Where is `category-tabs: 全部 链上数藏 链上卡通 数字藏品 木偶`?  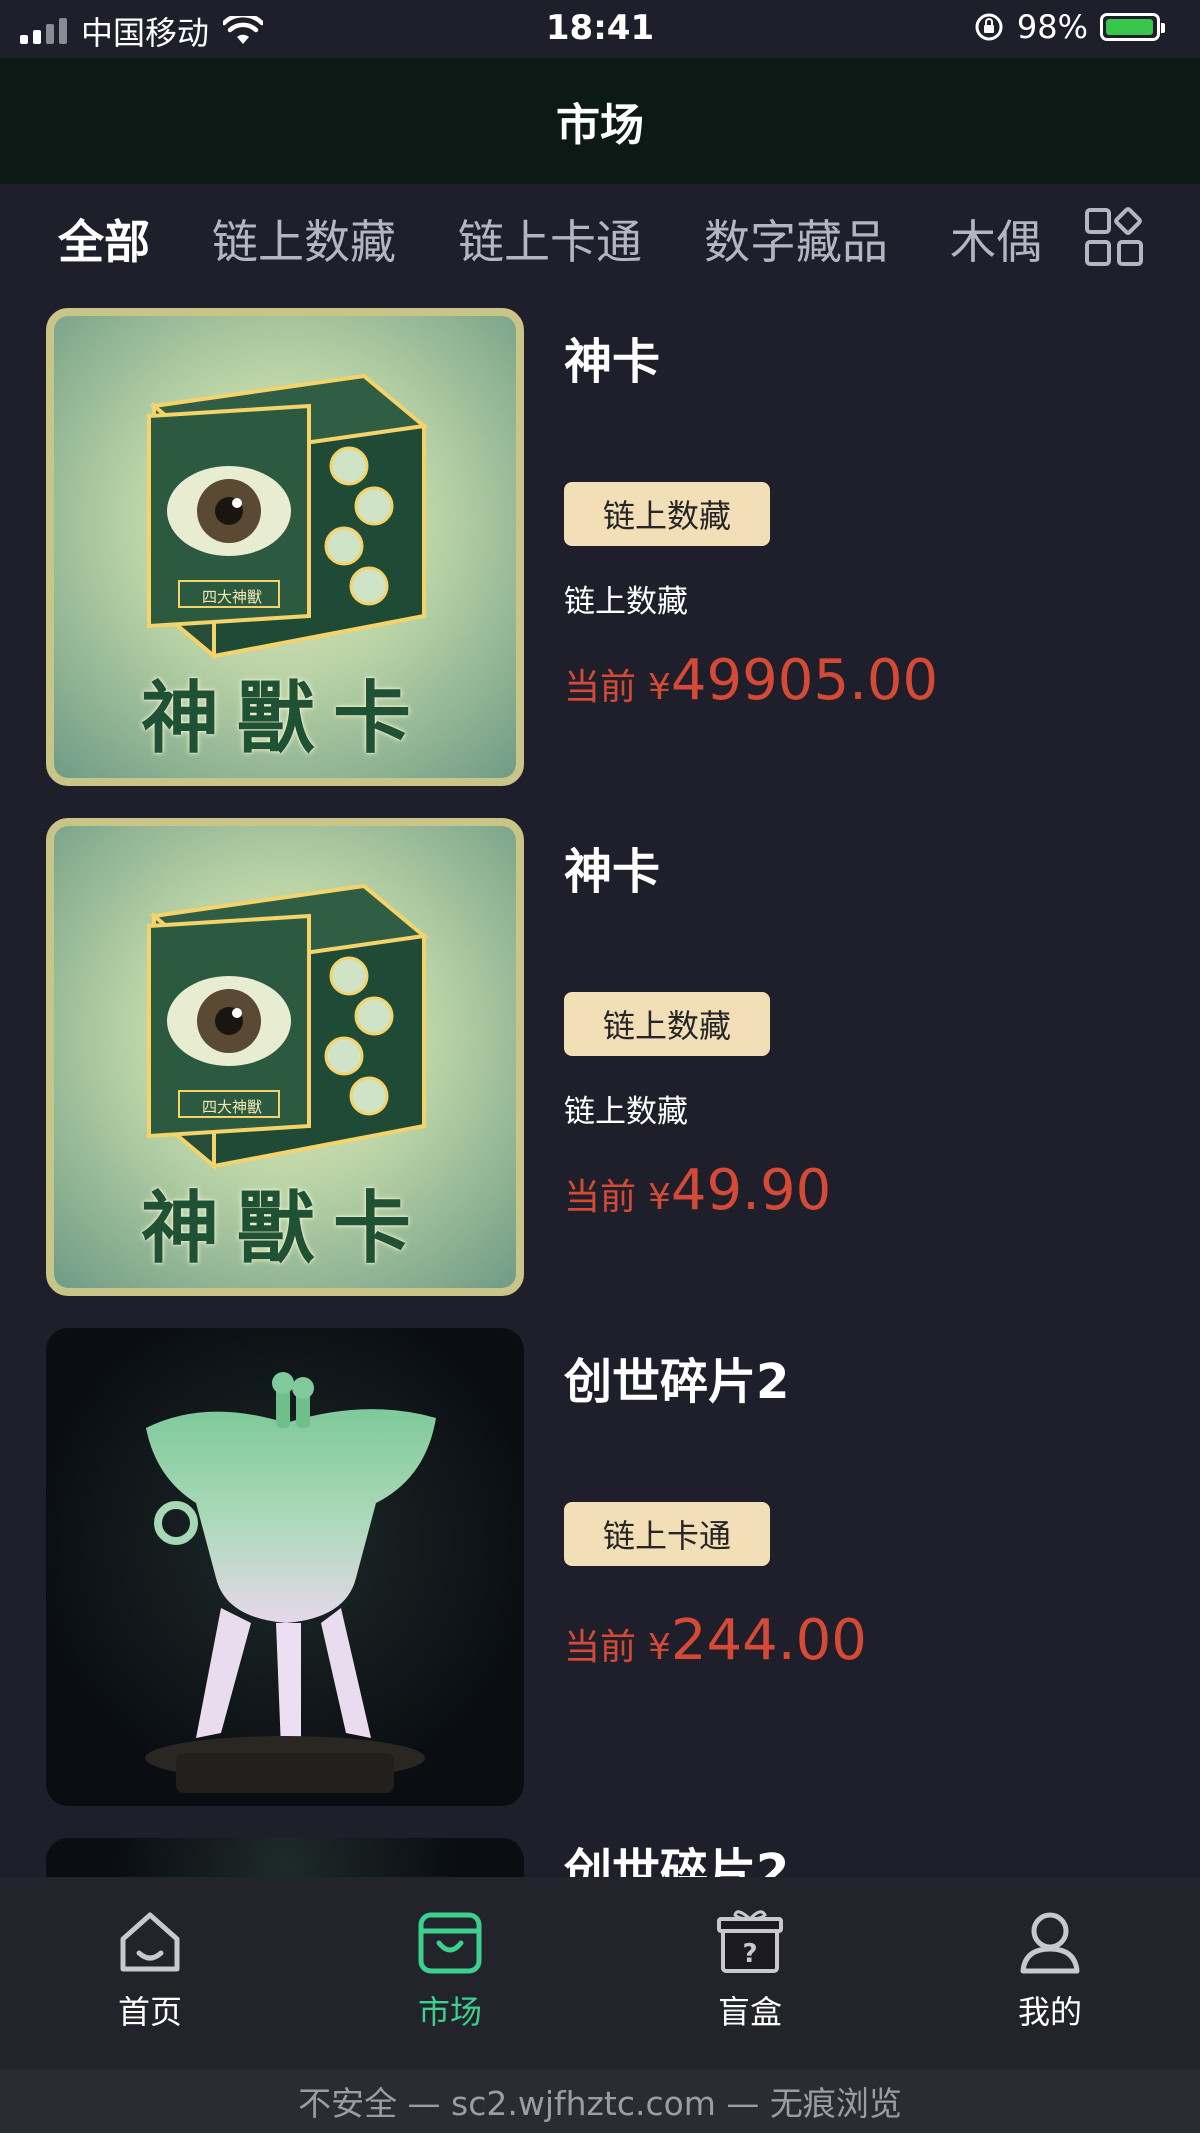
category-tabs: 全部 链上数藏 链上卡通 数字藏品 木偶 is located at coordinates (600, 239).